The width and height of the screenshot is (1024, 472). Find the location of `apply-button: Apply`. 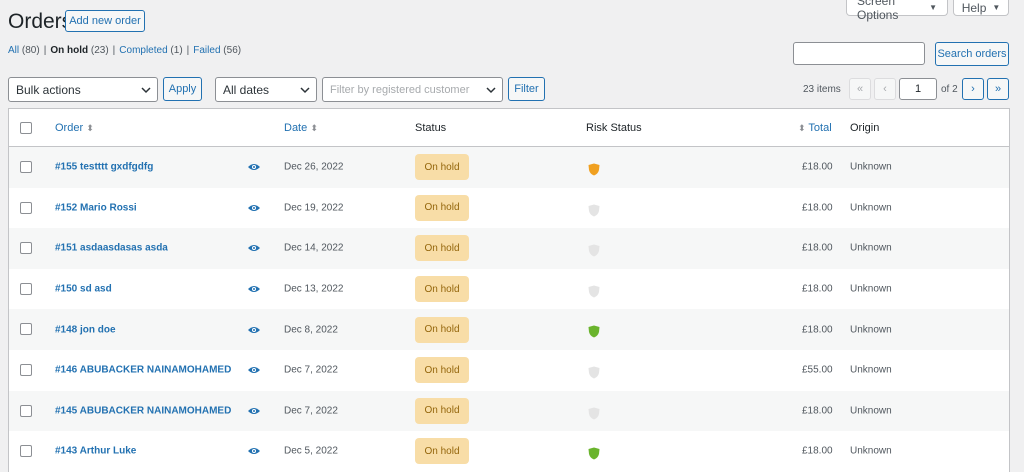

apply-button: Apply is located at coordinates (182, 89).